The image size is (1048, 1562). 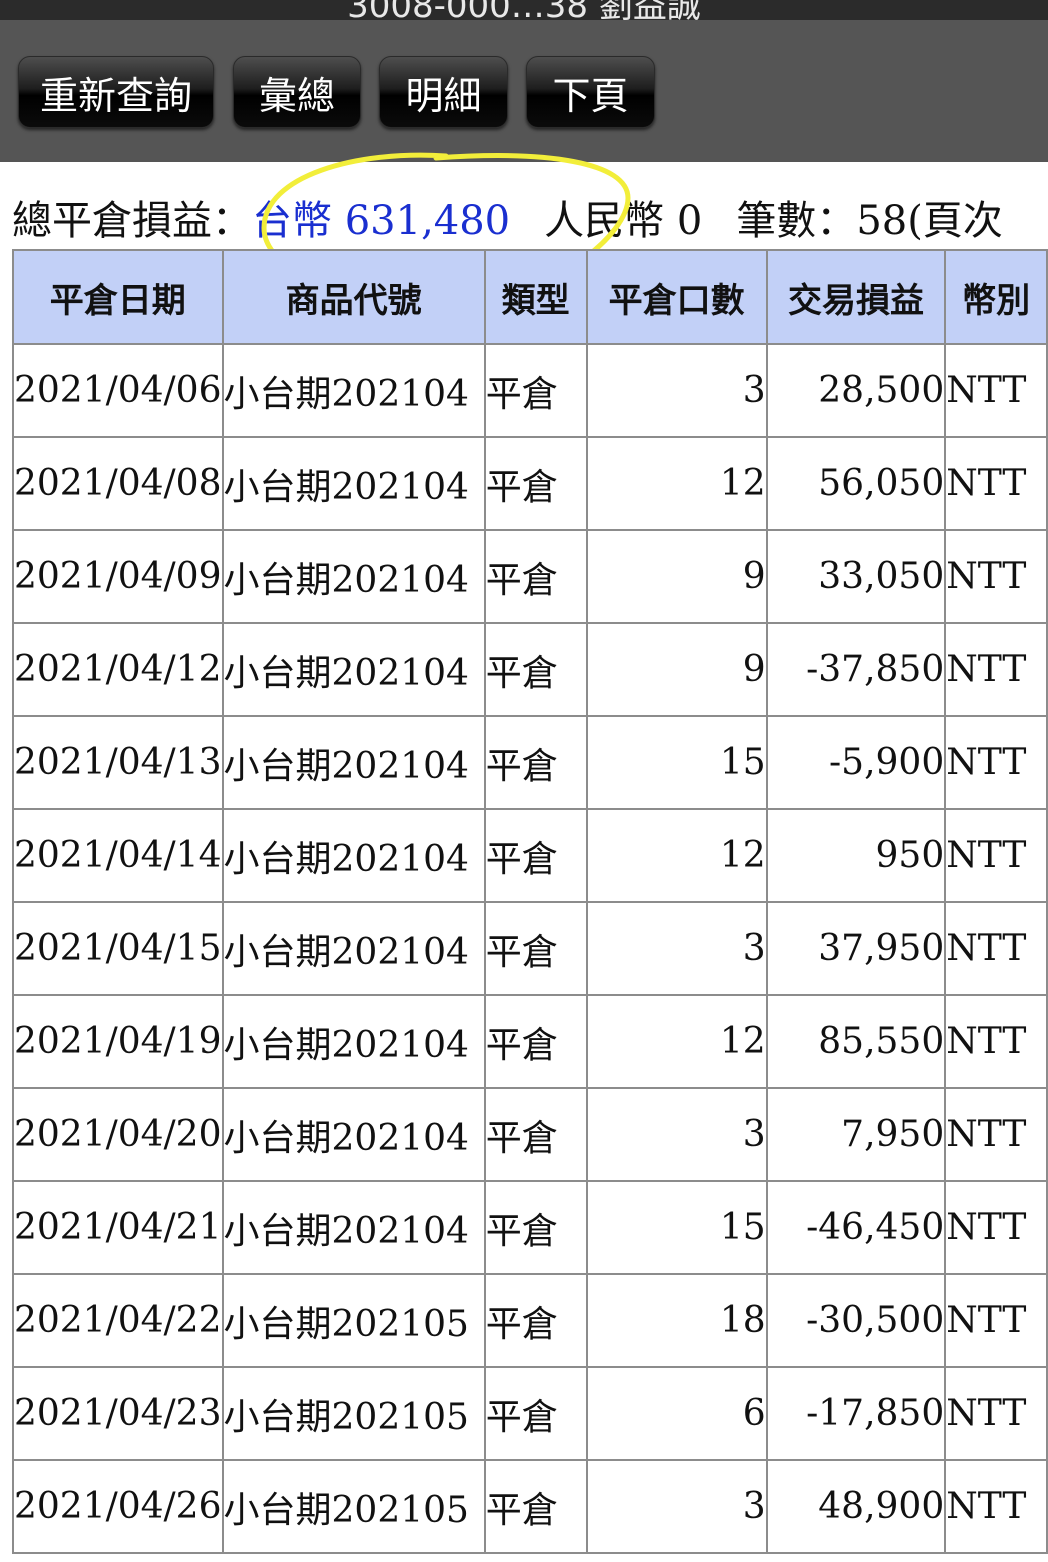 What do you see at coordinates (118, 297) in the screenshot?
I see `header-close-date: 平倉日期` at bounding box center [118, 297].